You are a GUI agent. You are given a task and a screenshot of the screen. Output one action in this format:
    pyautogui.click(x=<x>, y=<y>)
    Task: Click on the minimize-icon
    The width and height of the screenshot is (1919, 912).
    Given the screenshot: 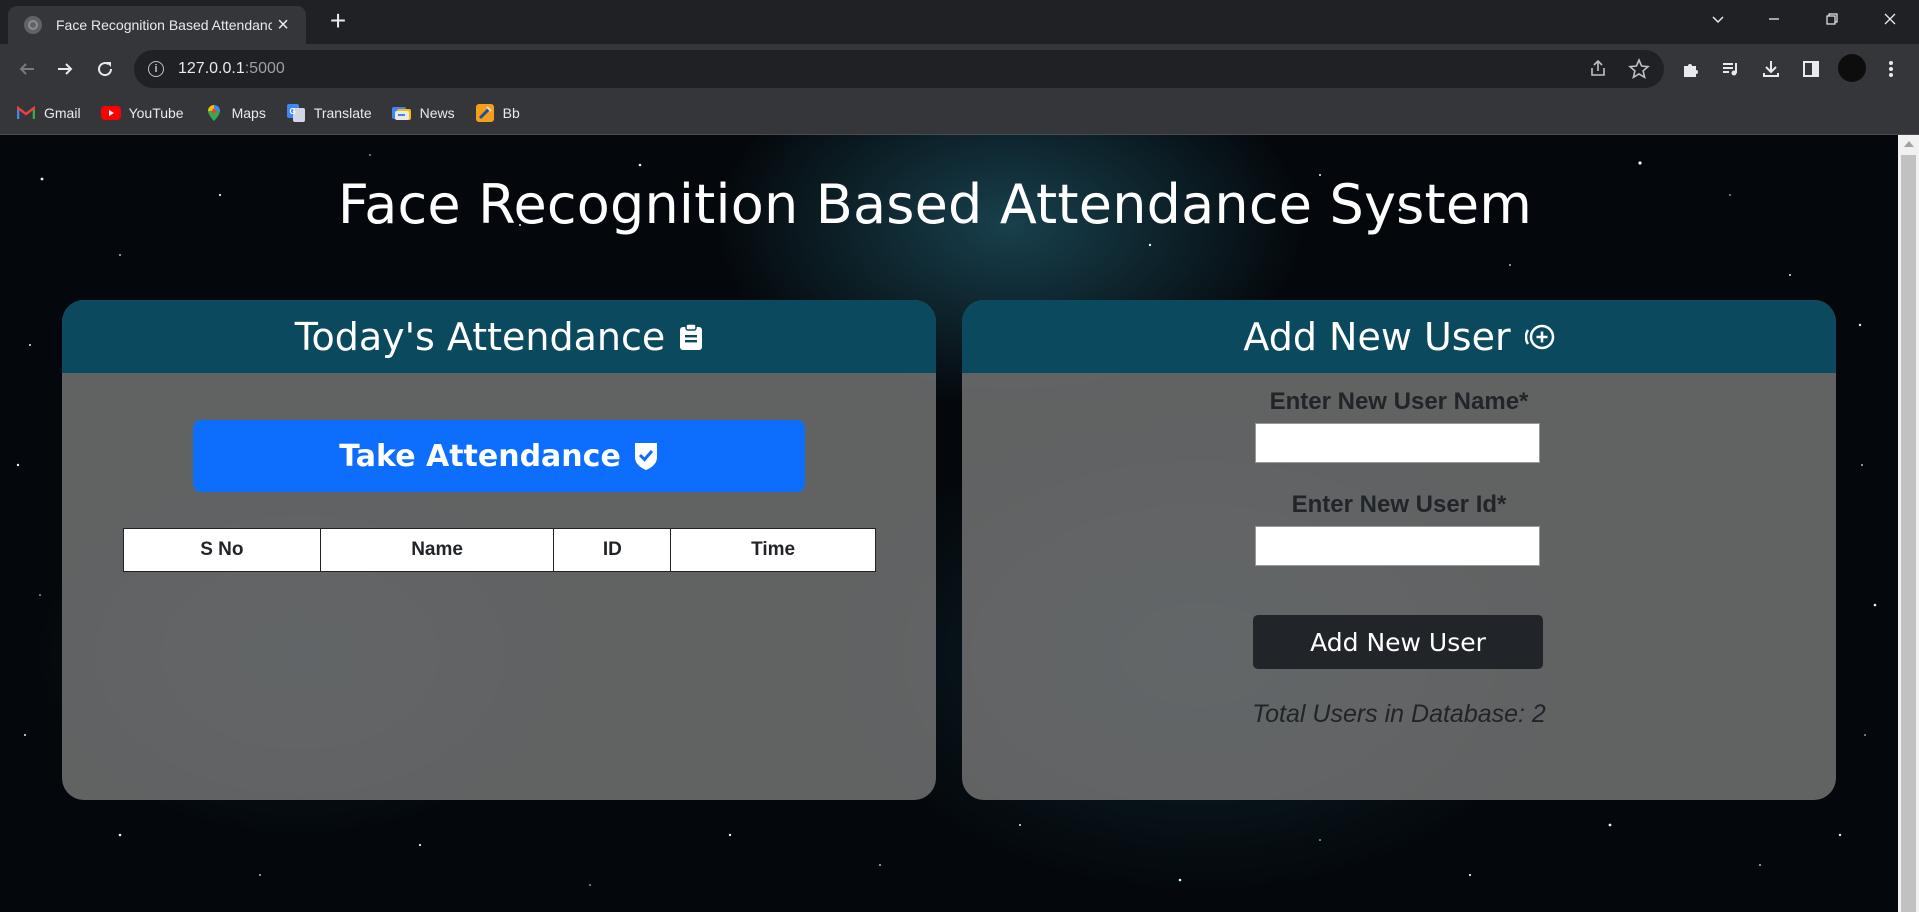 What is the action you would take?
    pyautogui.click(x=1774, y=19)
    